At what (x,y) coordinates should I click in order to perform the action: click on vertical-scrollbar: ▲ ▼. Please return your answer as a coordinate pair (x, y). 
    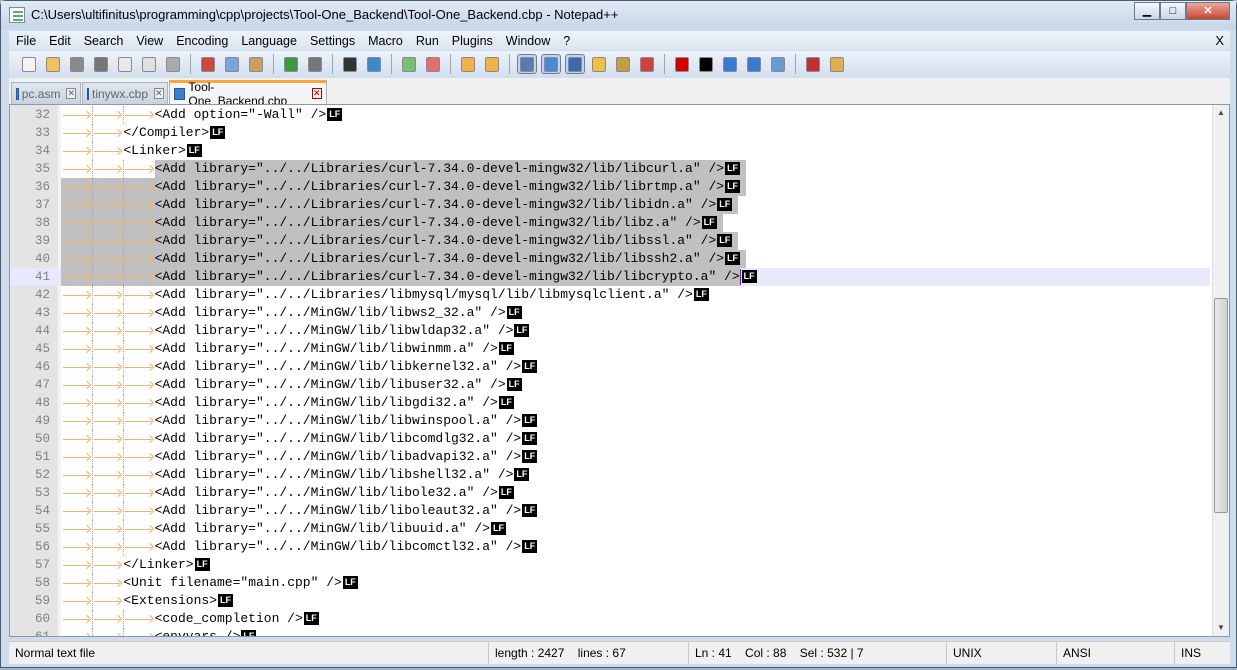
    Looking at the image, I should click on (1220, 370).